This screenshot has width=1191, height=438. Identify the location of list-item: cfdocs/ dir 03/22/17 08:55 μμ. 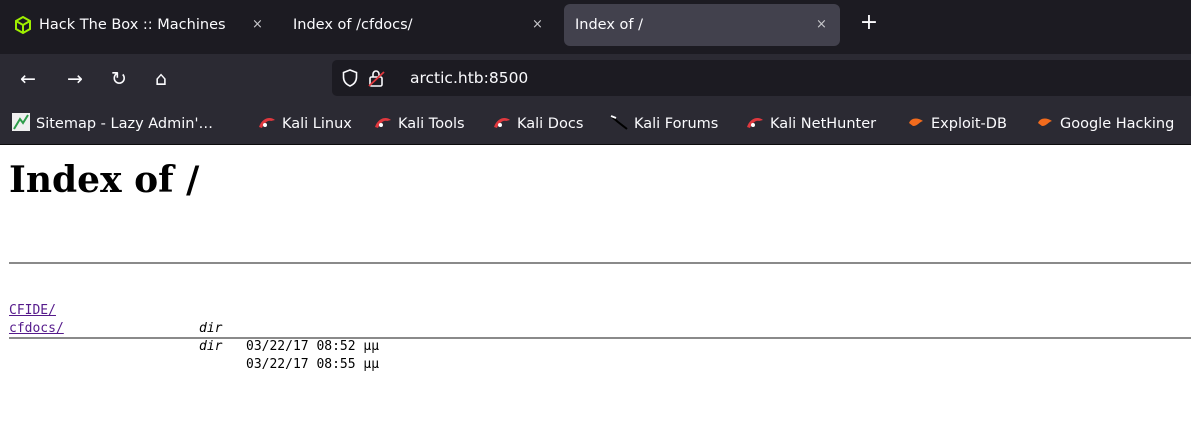
(559, 337).